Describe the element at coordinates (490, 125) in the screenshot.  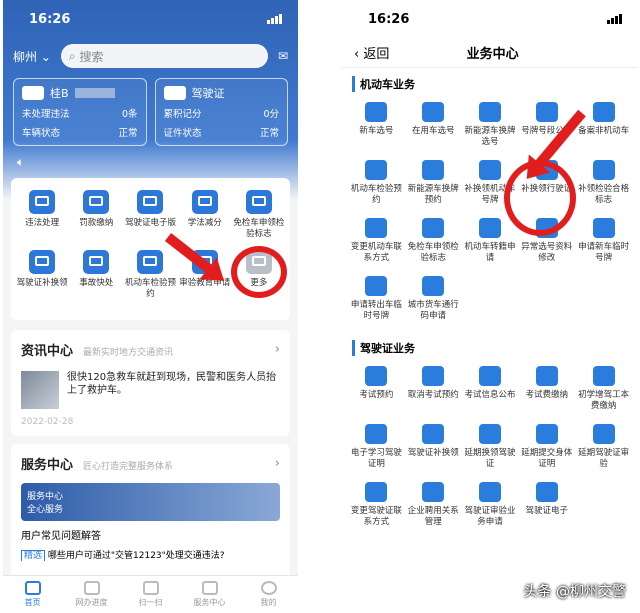
I see `vehicle-service-item: 新能源车换牌选号` at that location.